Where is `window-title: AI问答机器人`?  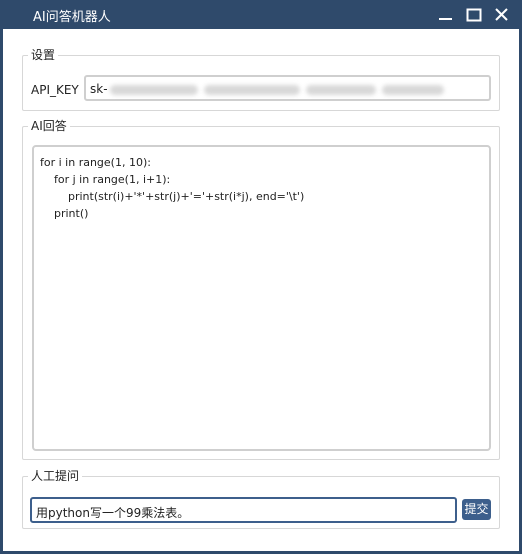
window-title: AI问答机器人 is located at coordinates (72, 17).